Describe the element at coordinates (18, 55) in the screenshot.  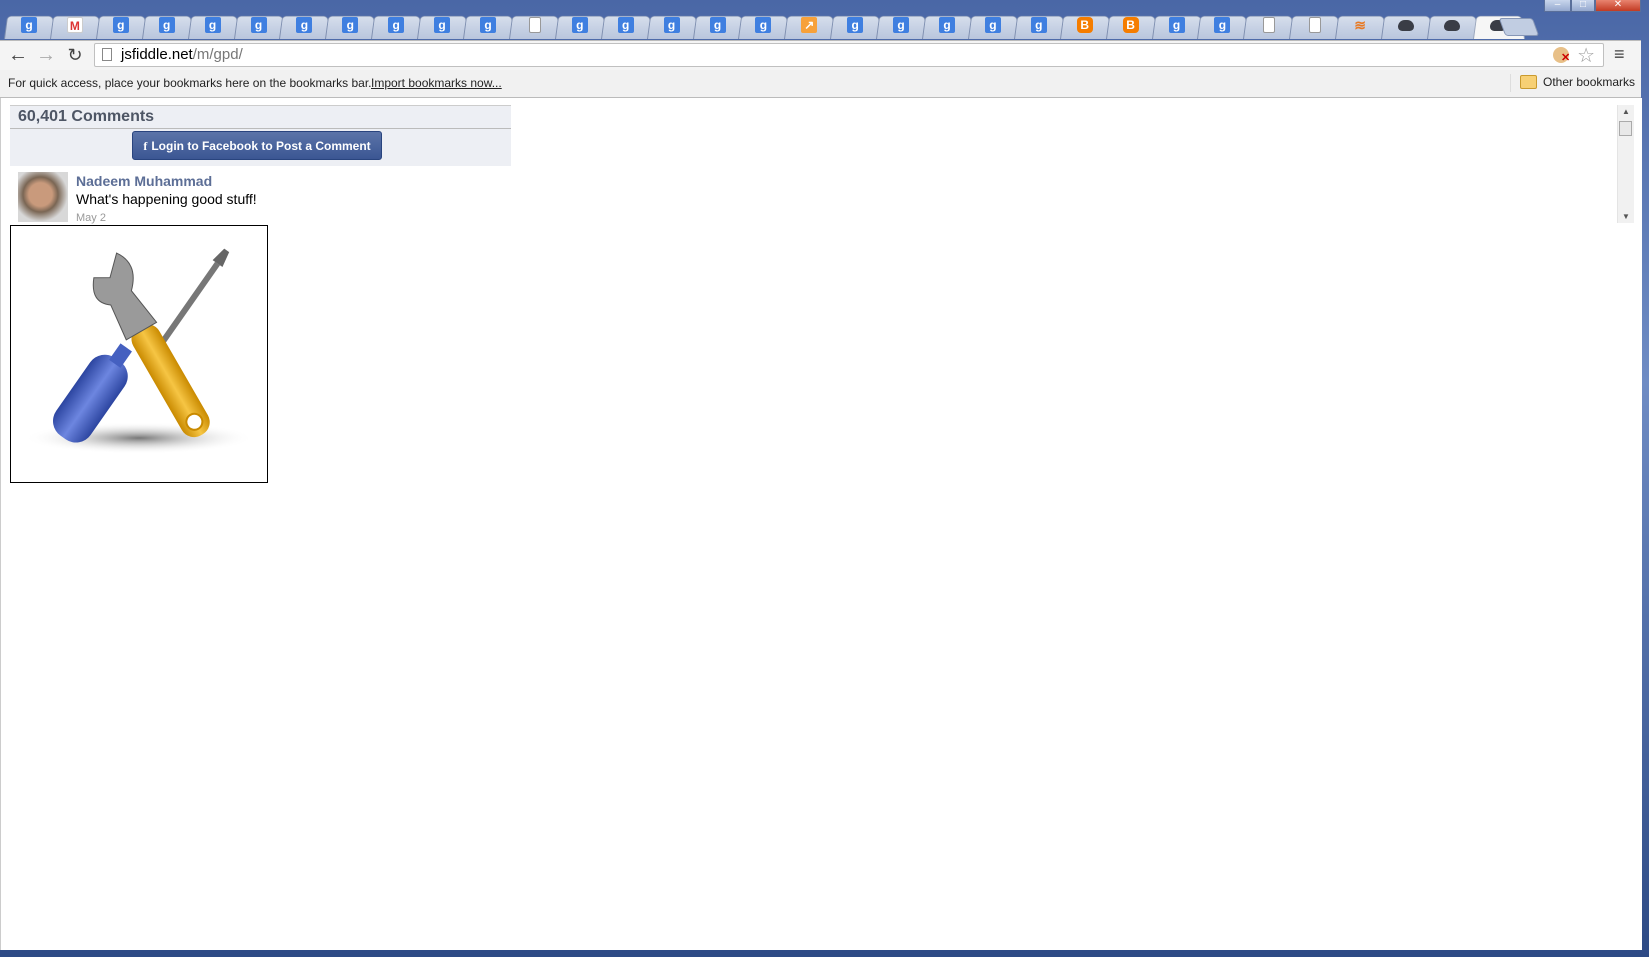
I see `back-button: ←` at that location.